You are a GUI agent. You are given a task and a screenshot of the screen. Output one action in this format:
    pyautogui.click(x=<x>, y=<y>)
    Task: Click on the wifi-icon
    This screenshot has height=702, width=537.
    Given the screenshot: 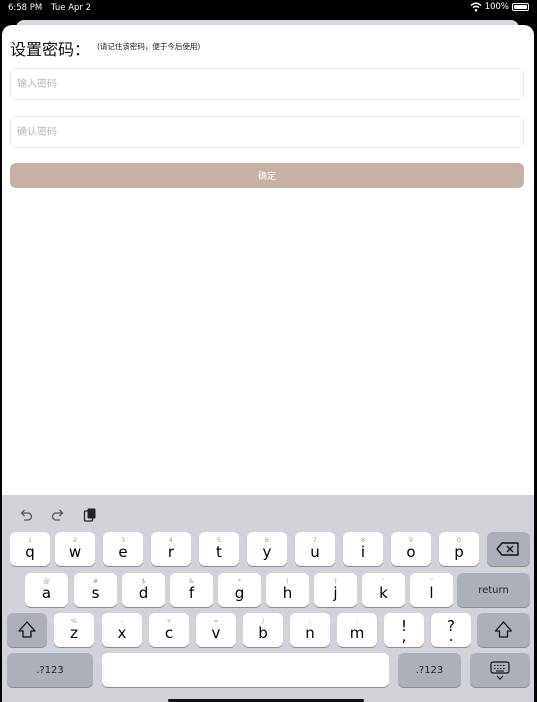 What is the action you would take?
    pyautogui.click(x=476, y=7)
    